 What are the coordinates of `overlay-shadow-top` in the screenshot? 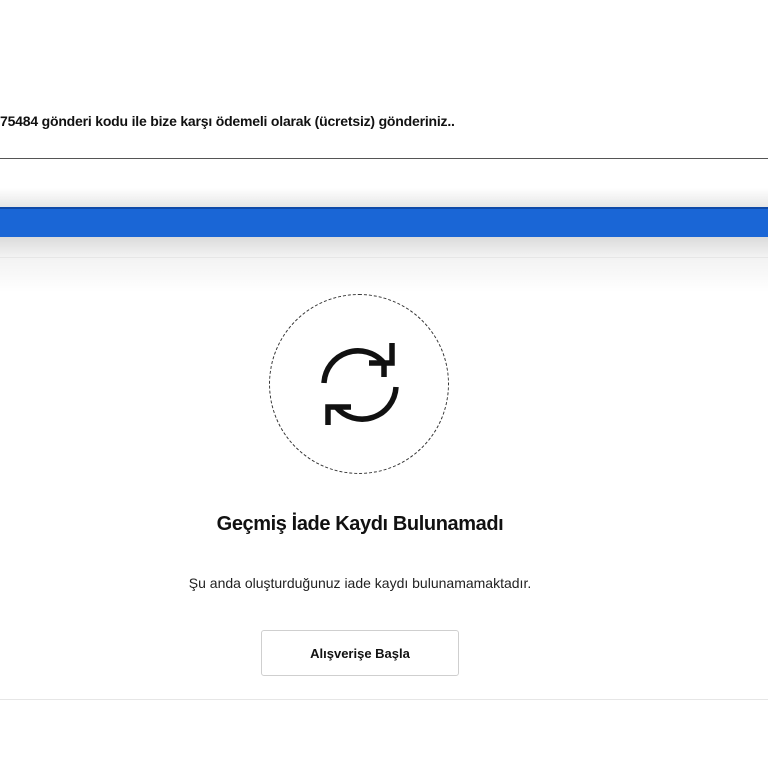 It's located at (384, 198).